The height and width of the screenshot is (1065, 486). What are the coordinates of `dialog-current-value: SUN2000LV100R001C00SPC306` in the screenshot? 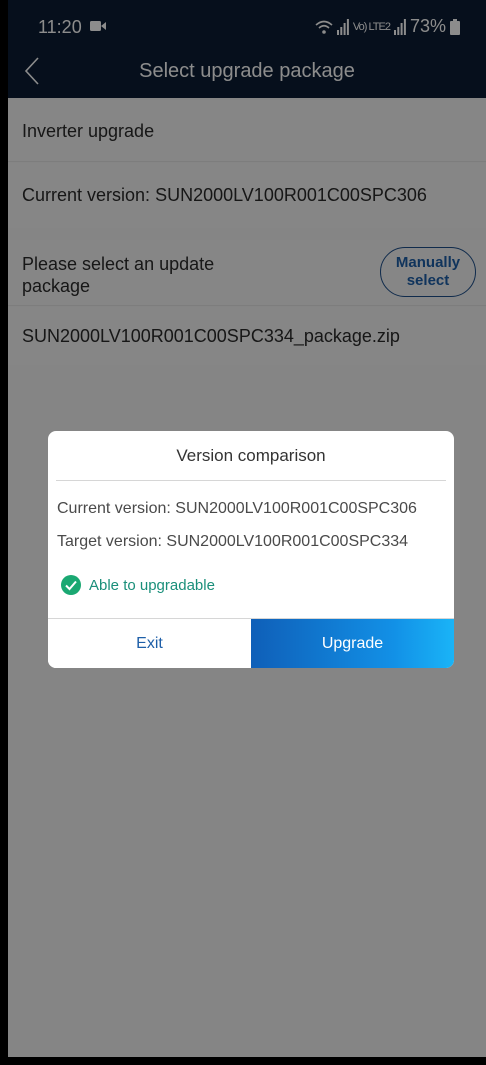 It's located at (296, 508).